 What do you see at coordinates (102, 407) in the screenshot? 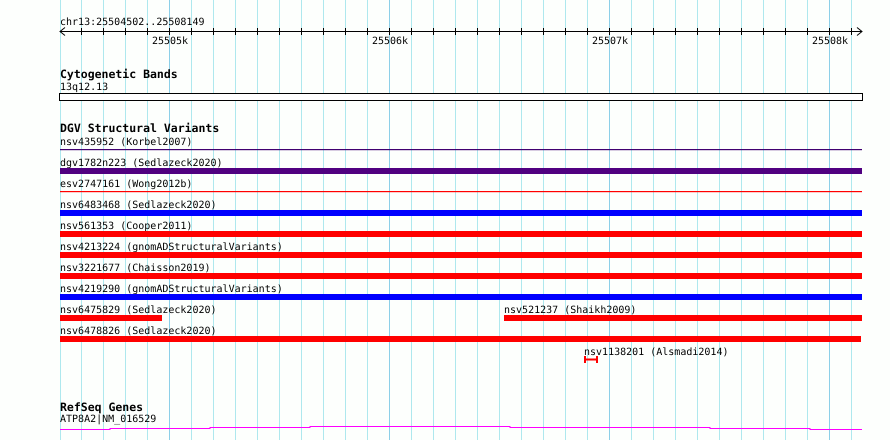
I see `track-title: RefSeq Genes` at bounding box center [102, 407].